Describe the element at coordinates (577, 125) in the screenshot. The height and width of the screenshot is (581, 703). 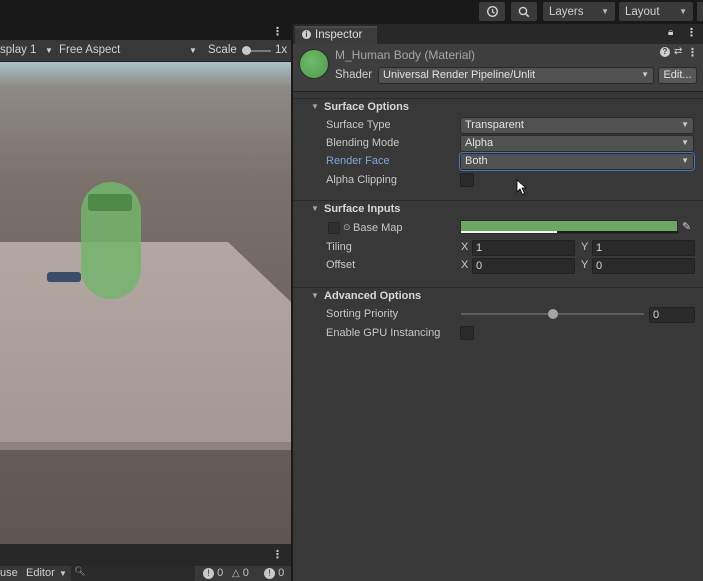
I see `surface-type-dropdown: Transparent ▼` at that location.